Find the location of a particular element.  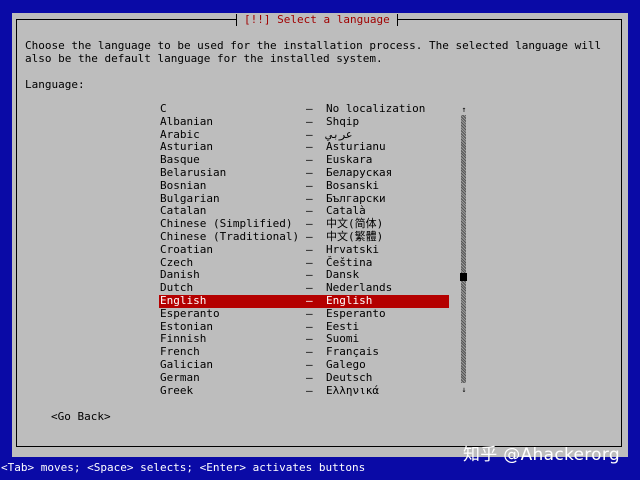

language-native-name: English is located at coordinates (349, 300).